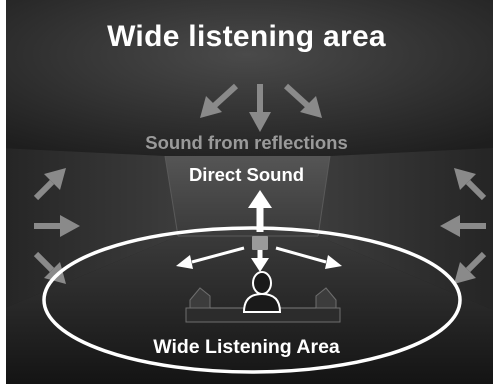  Describe the element at coordinates (246, 36) in the screenshot. I see `diagram-title: Wide listening area` at that location.